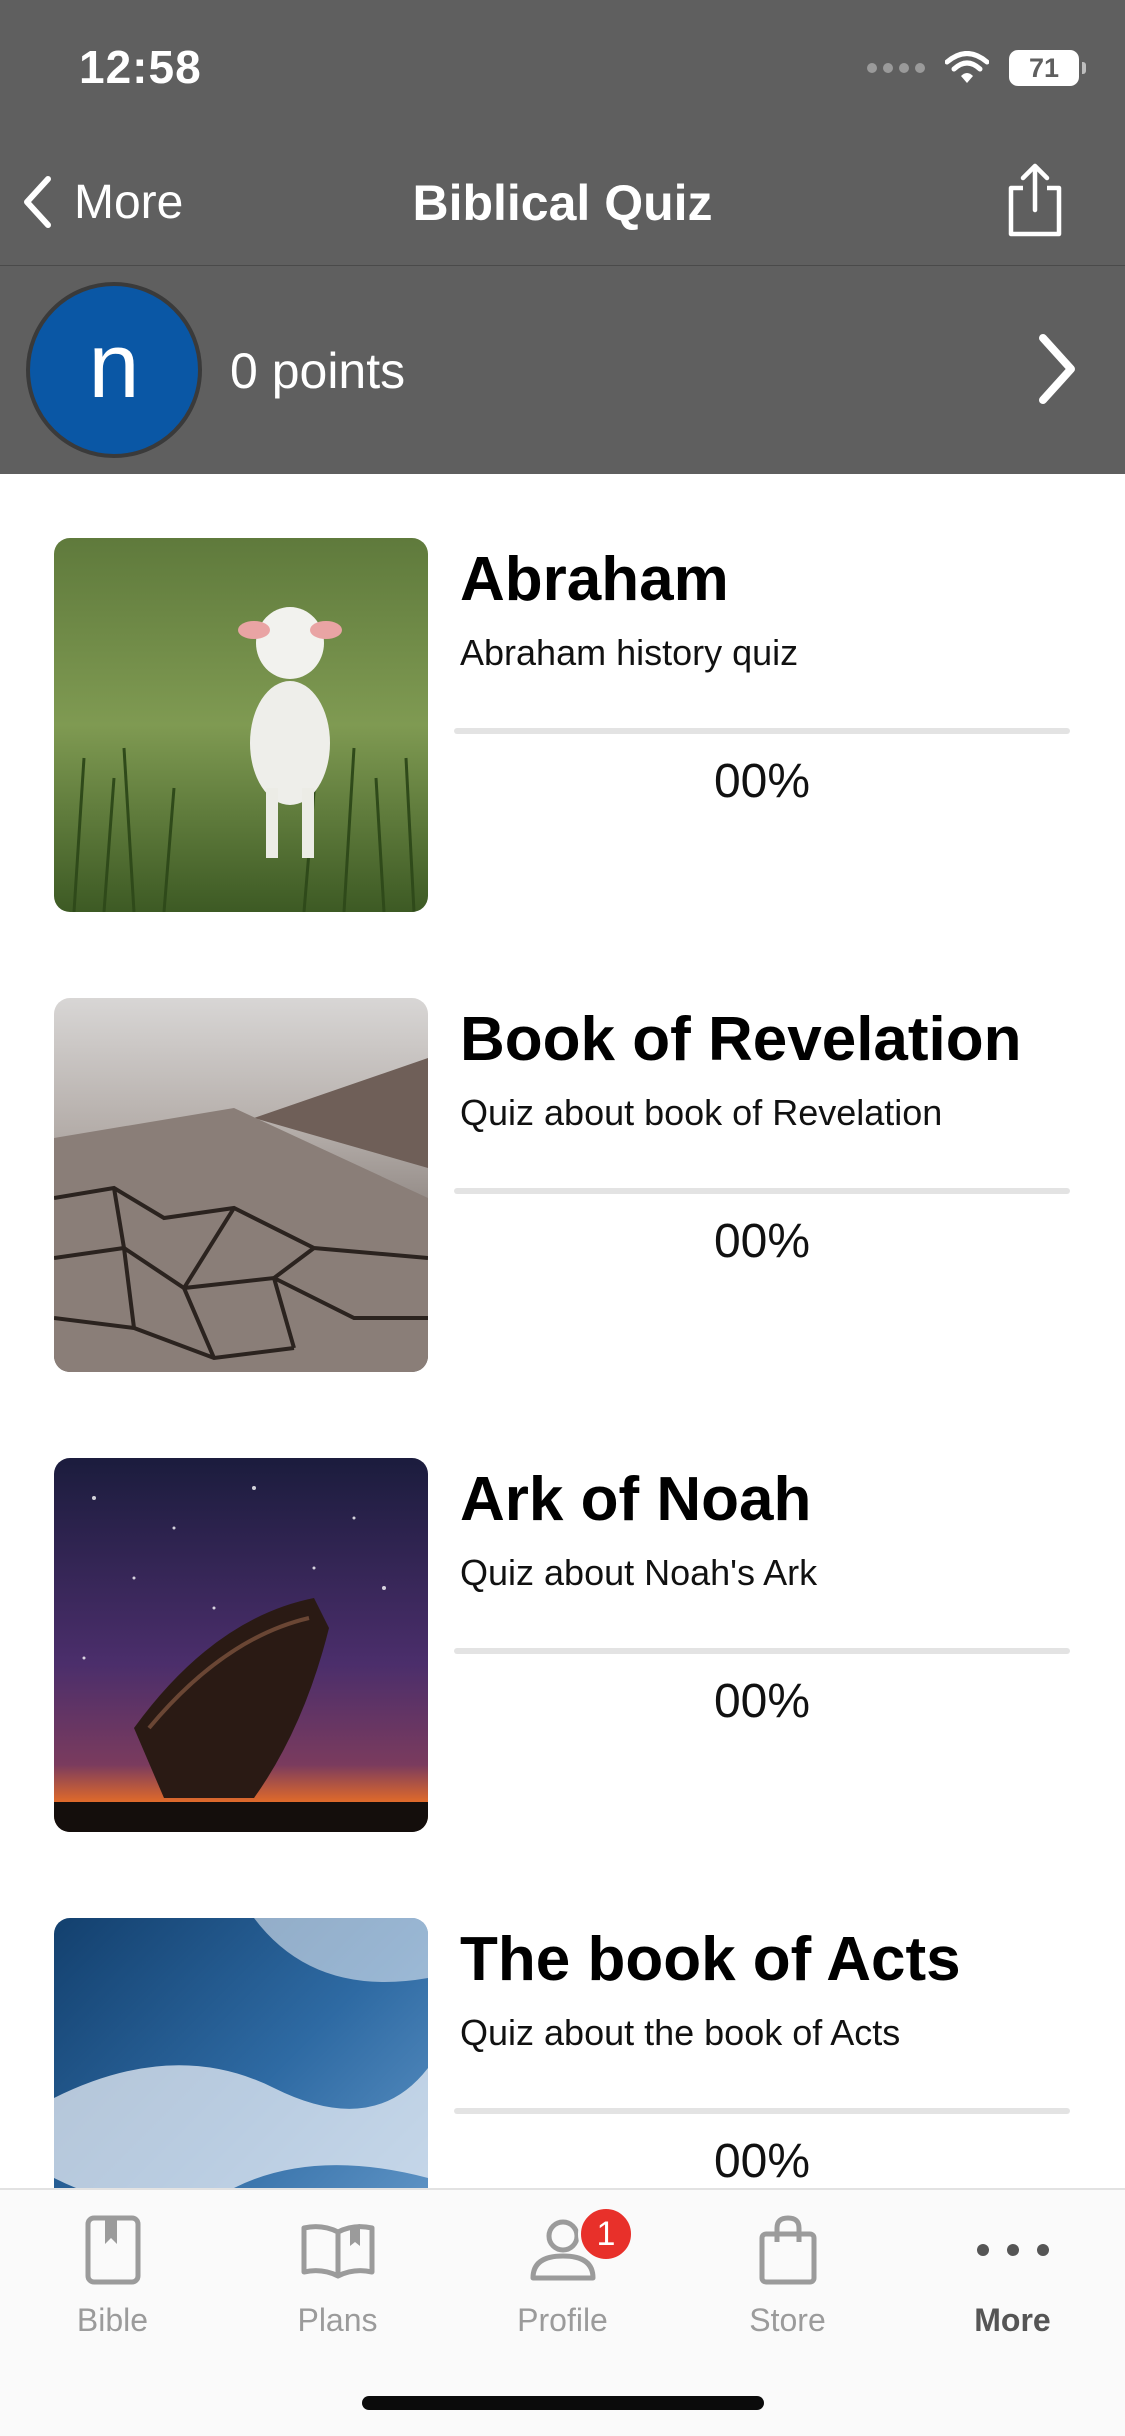 The width and height of the screenshot is (1125, 2436). What do you see at coordinates (112, 2320) in the screenshot?
I see `tab-label: Bible` at bounding box center [112, 2320].